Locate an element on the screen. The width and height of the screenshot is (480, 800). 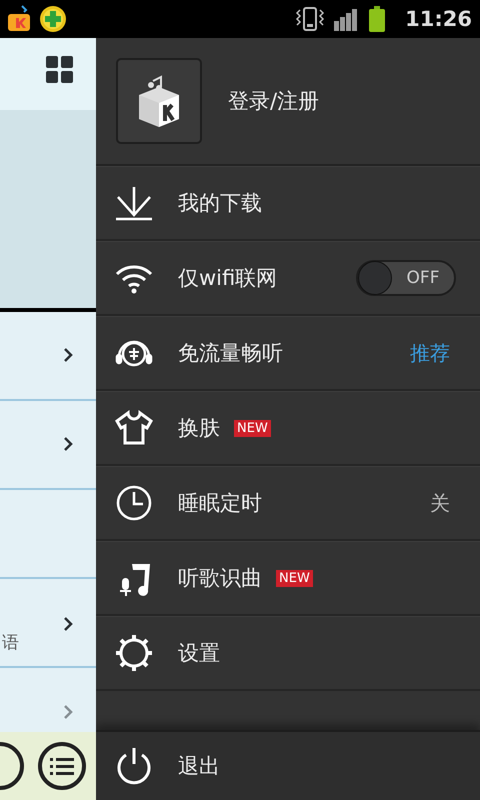
menu-label: 换肤 is located at coordinates (199, 428).